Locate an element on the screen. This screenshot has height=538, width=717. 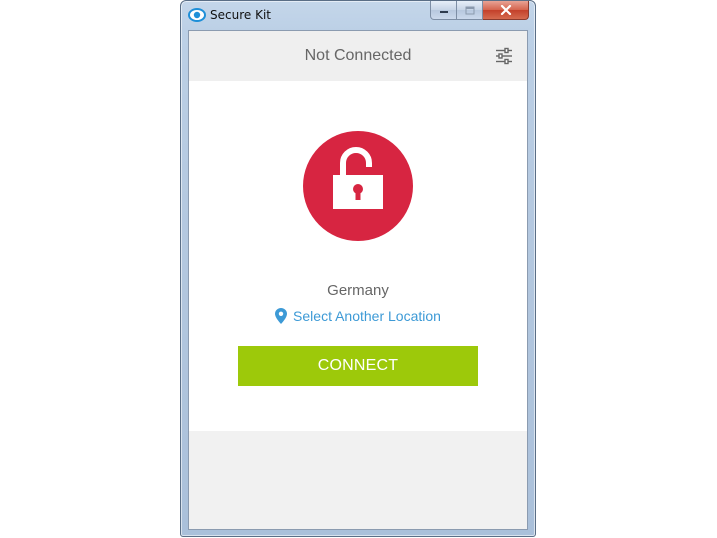
eye-icon is located at coordinates (197, 15).